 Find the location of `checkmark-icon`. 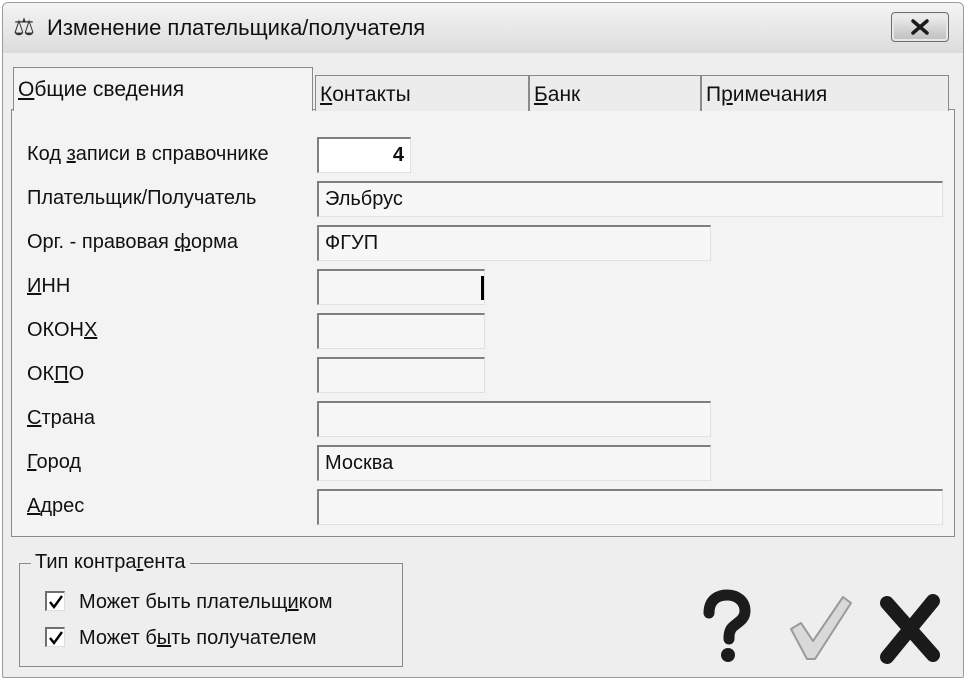

checkmark-icon is located at coordinates (821, 628).